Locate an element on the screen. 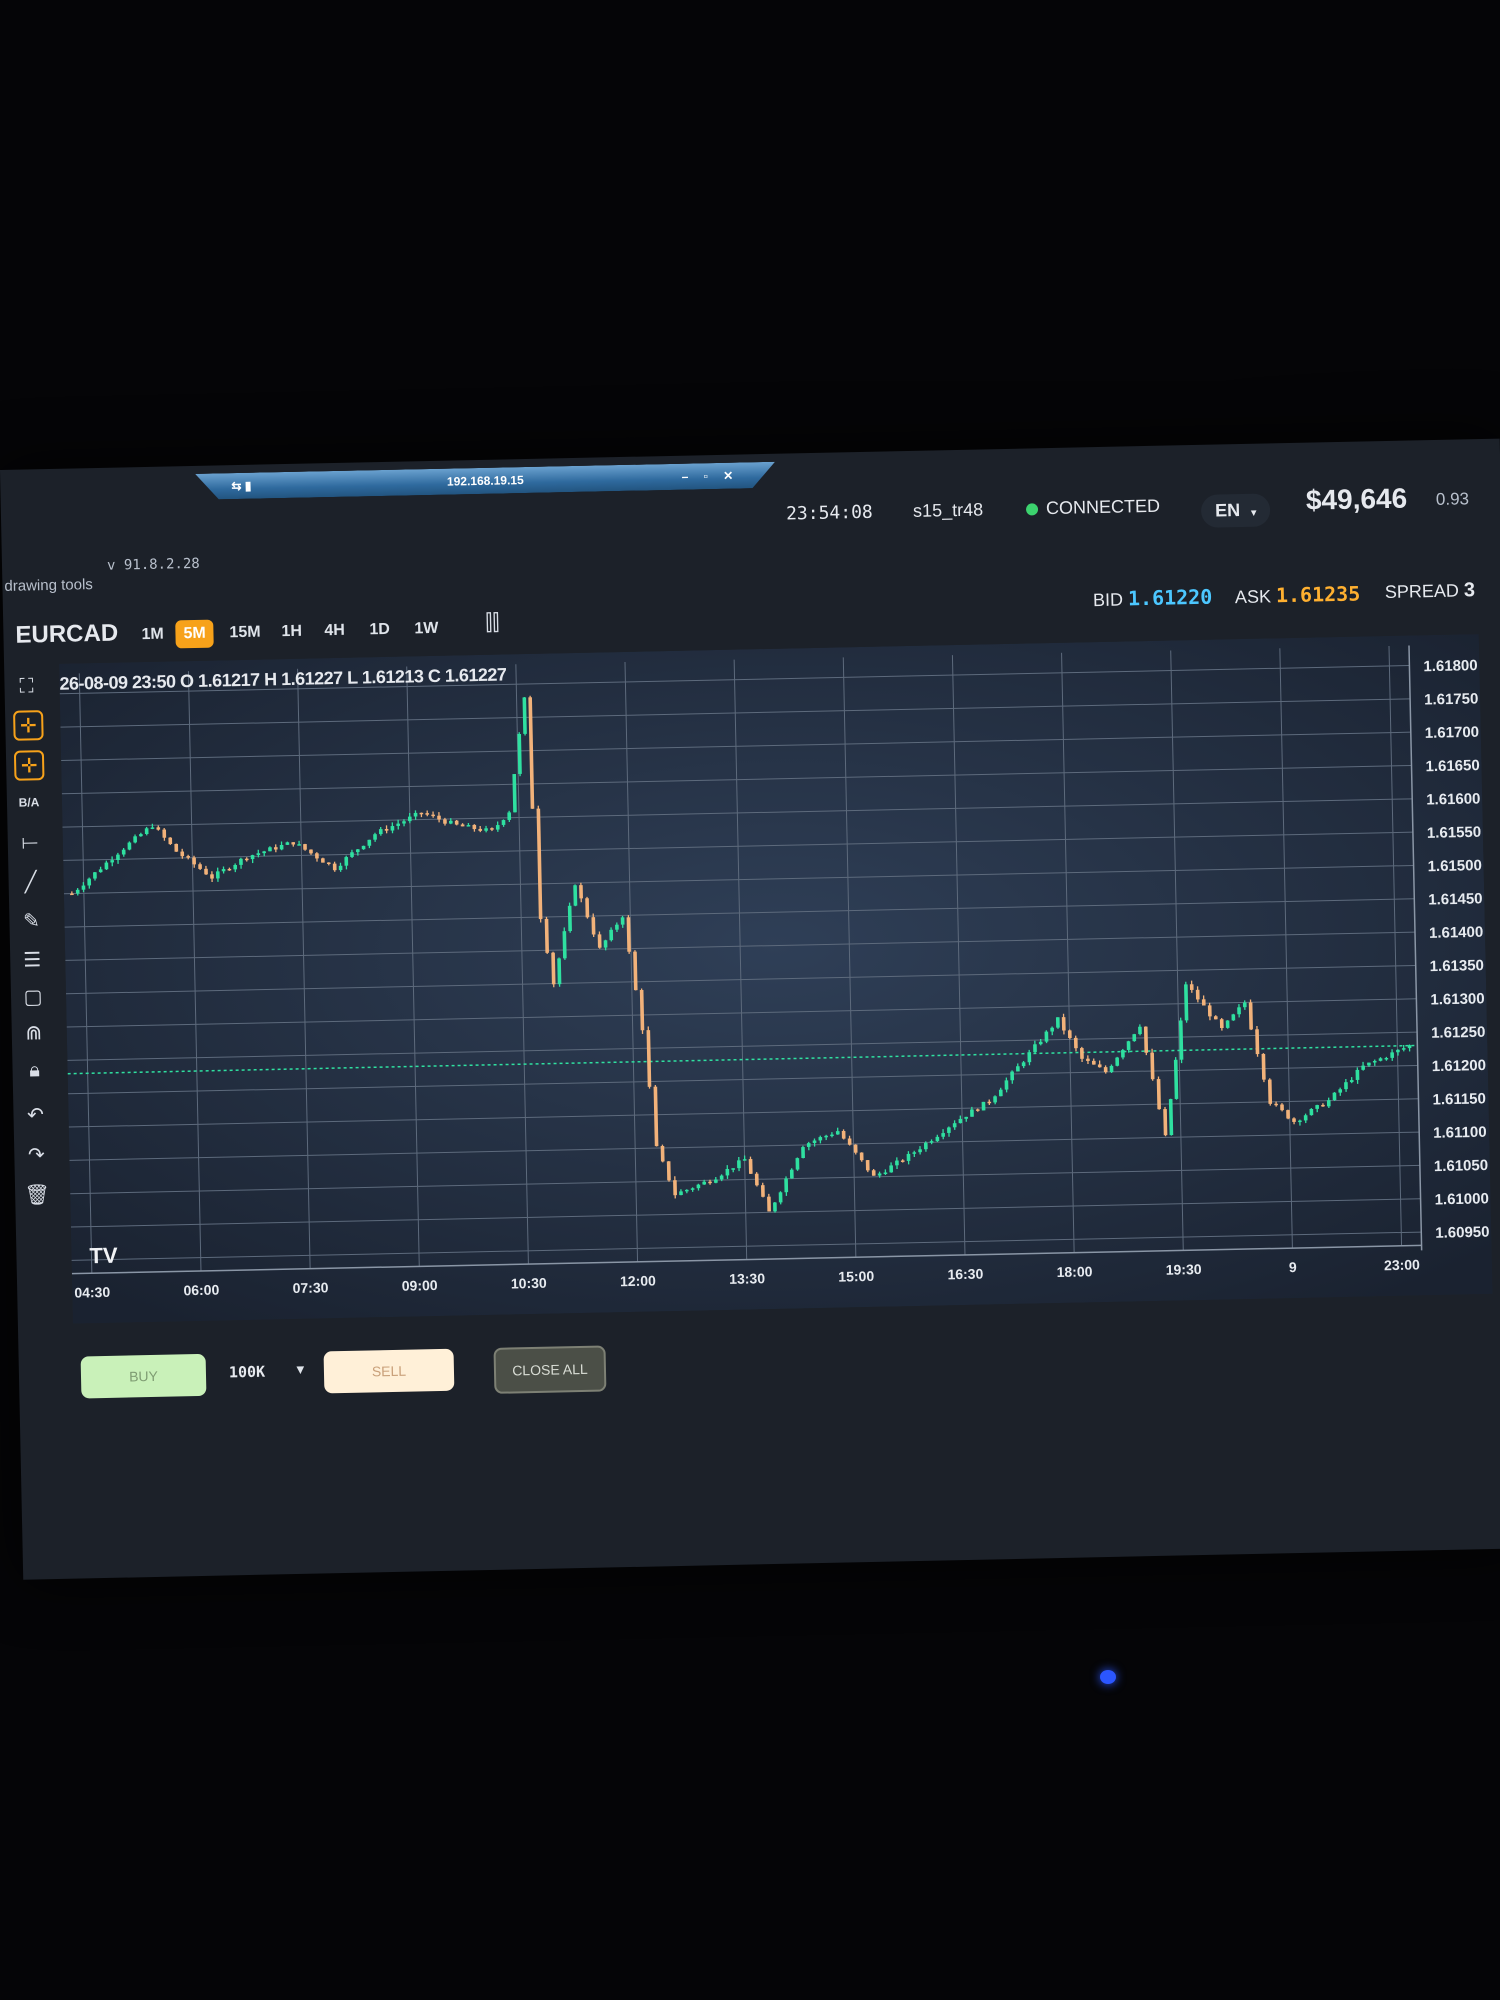 The width and height of the screenshot is (1500, 2000). rectangle-icon: ▢ is located at coordinates (33, 996).